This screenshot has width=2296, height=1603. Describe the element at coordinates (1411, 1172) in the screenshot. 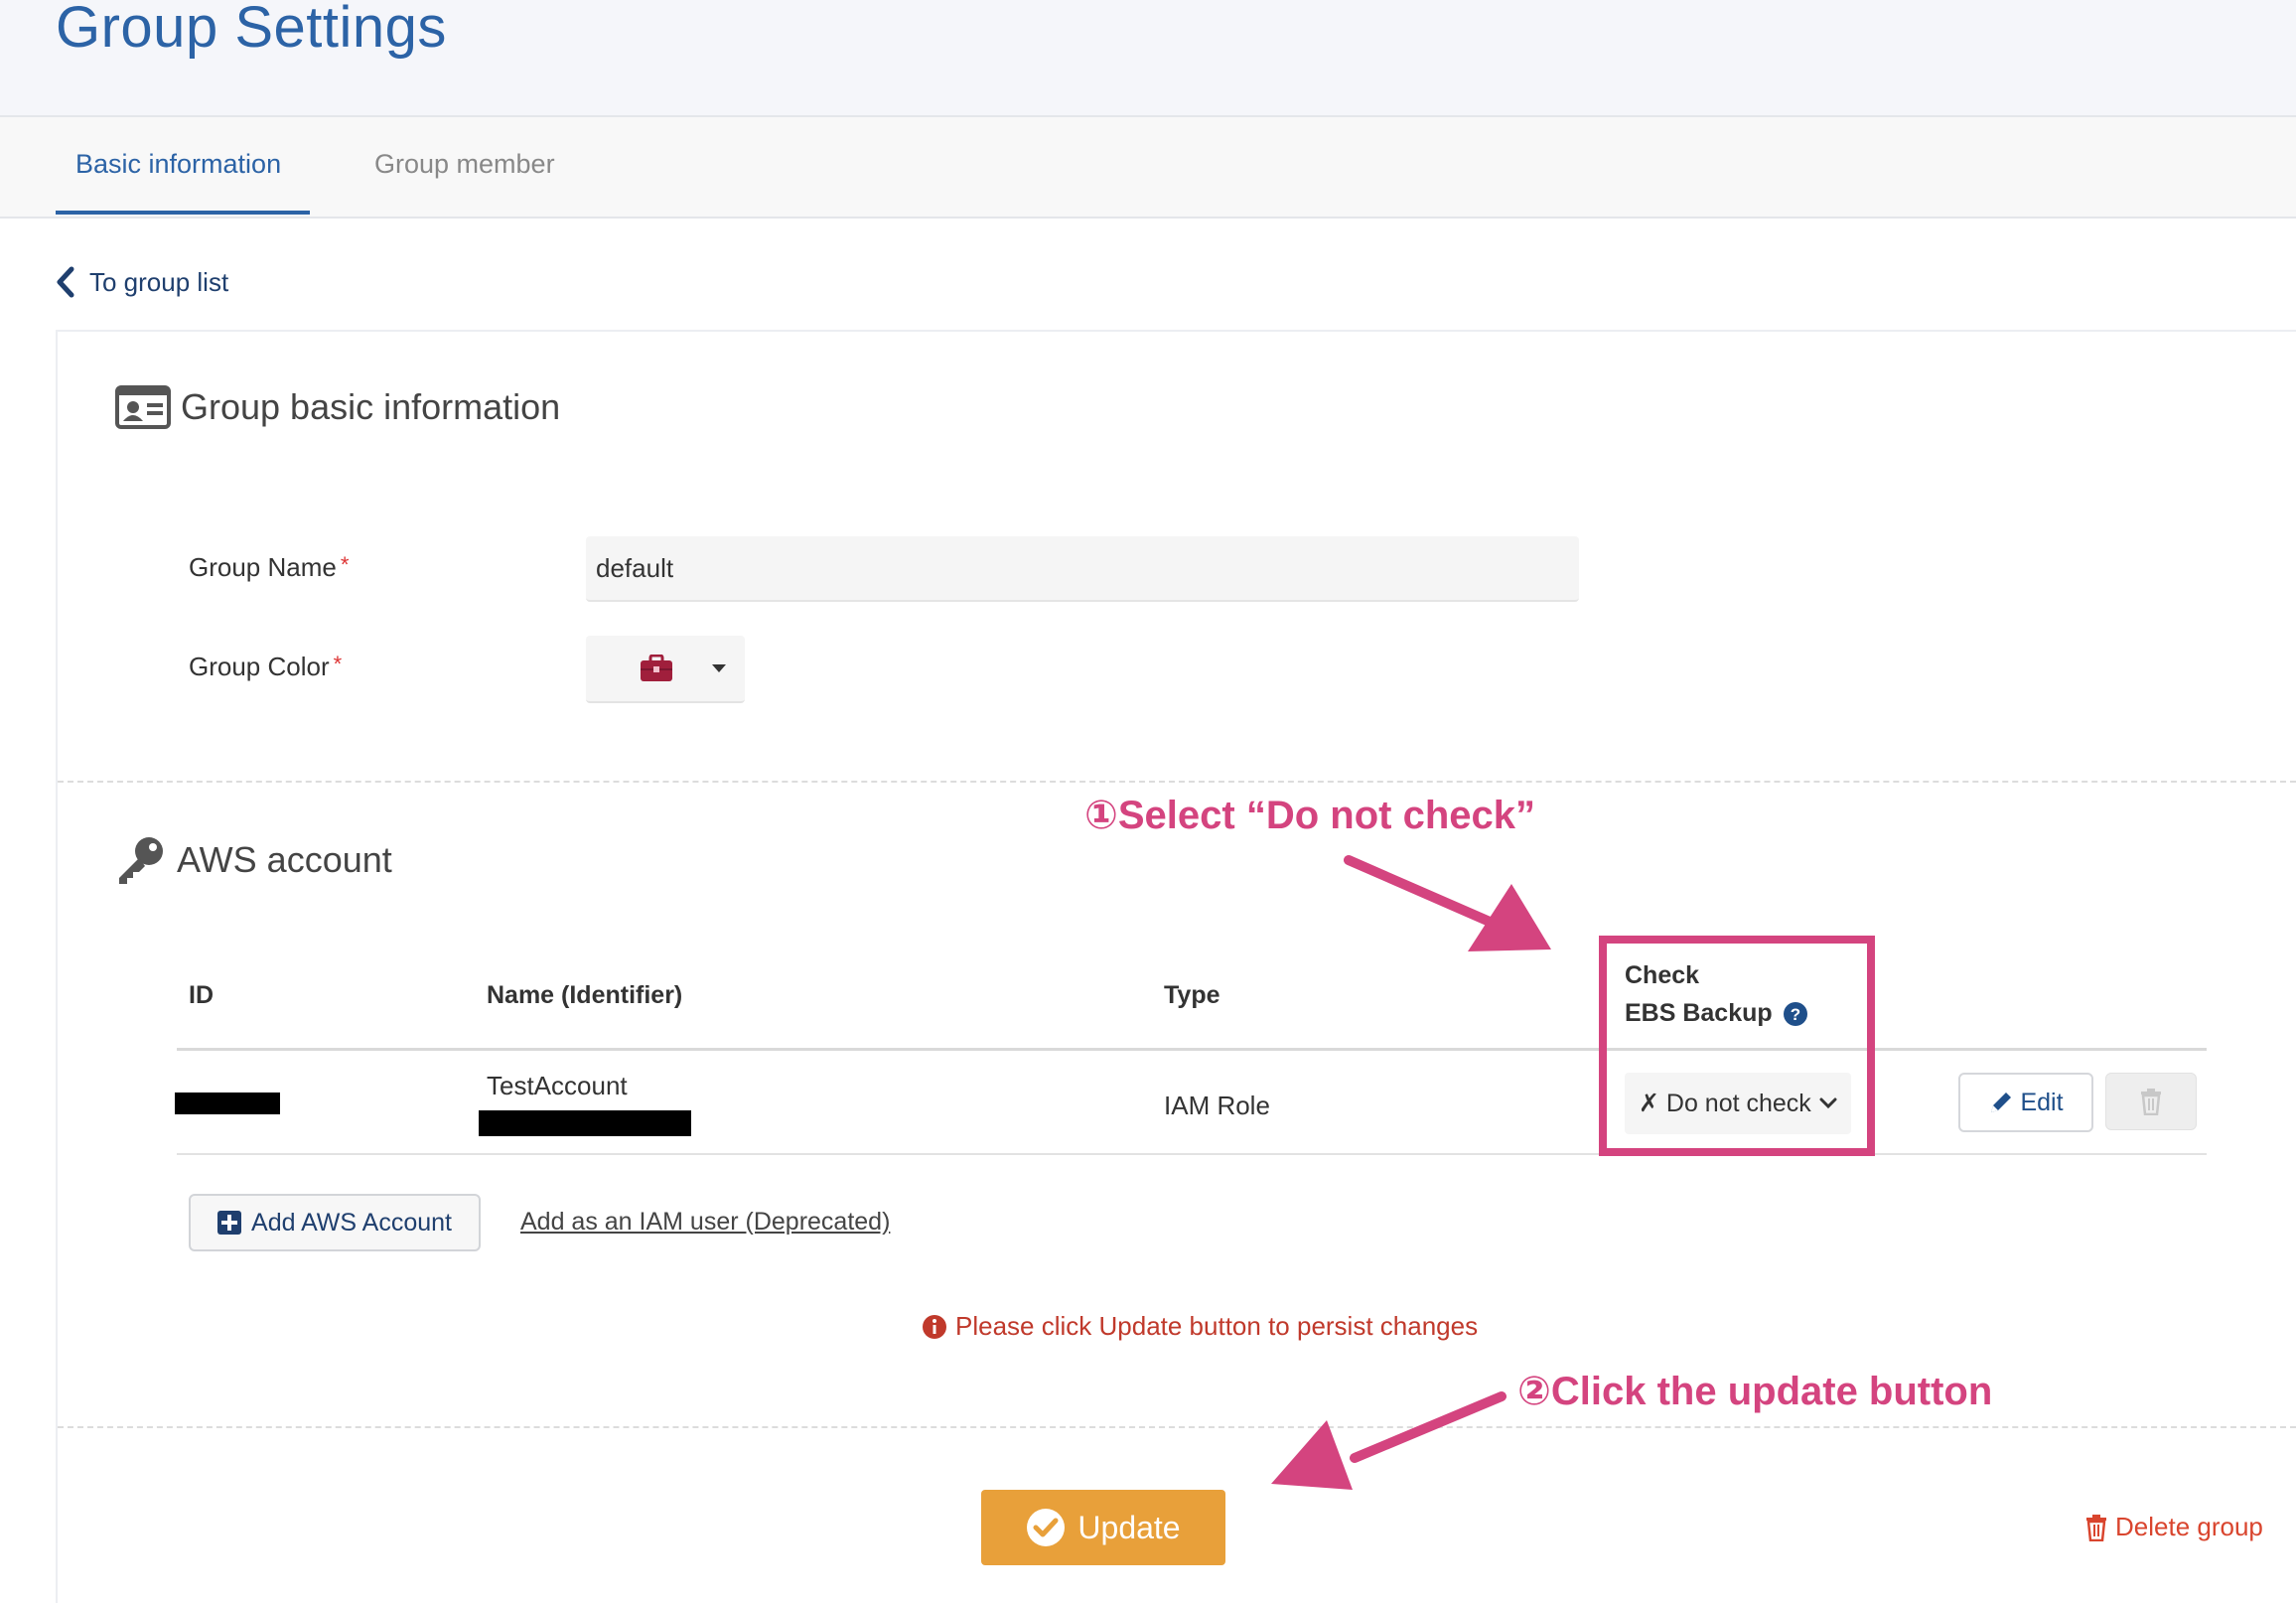

I see `annotation-arrows` at that location.